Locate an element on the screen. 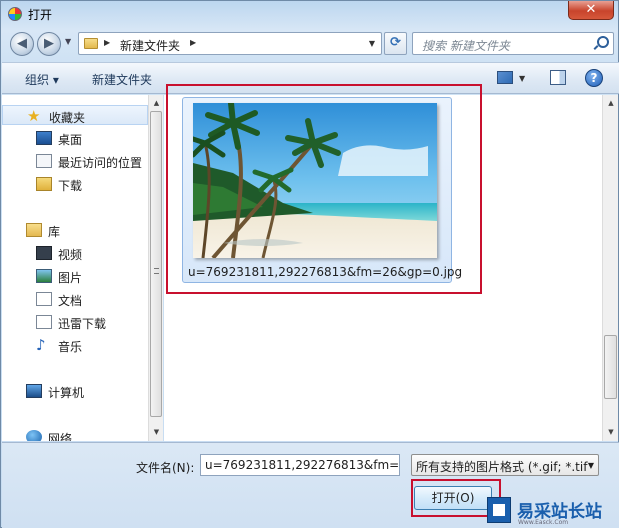 Image resolution: width=619 pixels, height=528 pixels. nav-item-label: 下载 is located at coordinates (70, 186).